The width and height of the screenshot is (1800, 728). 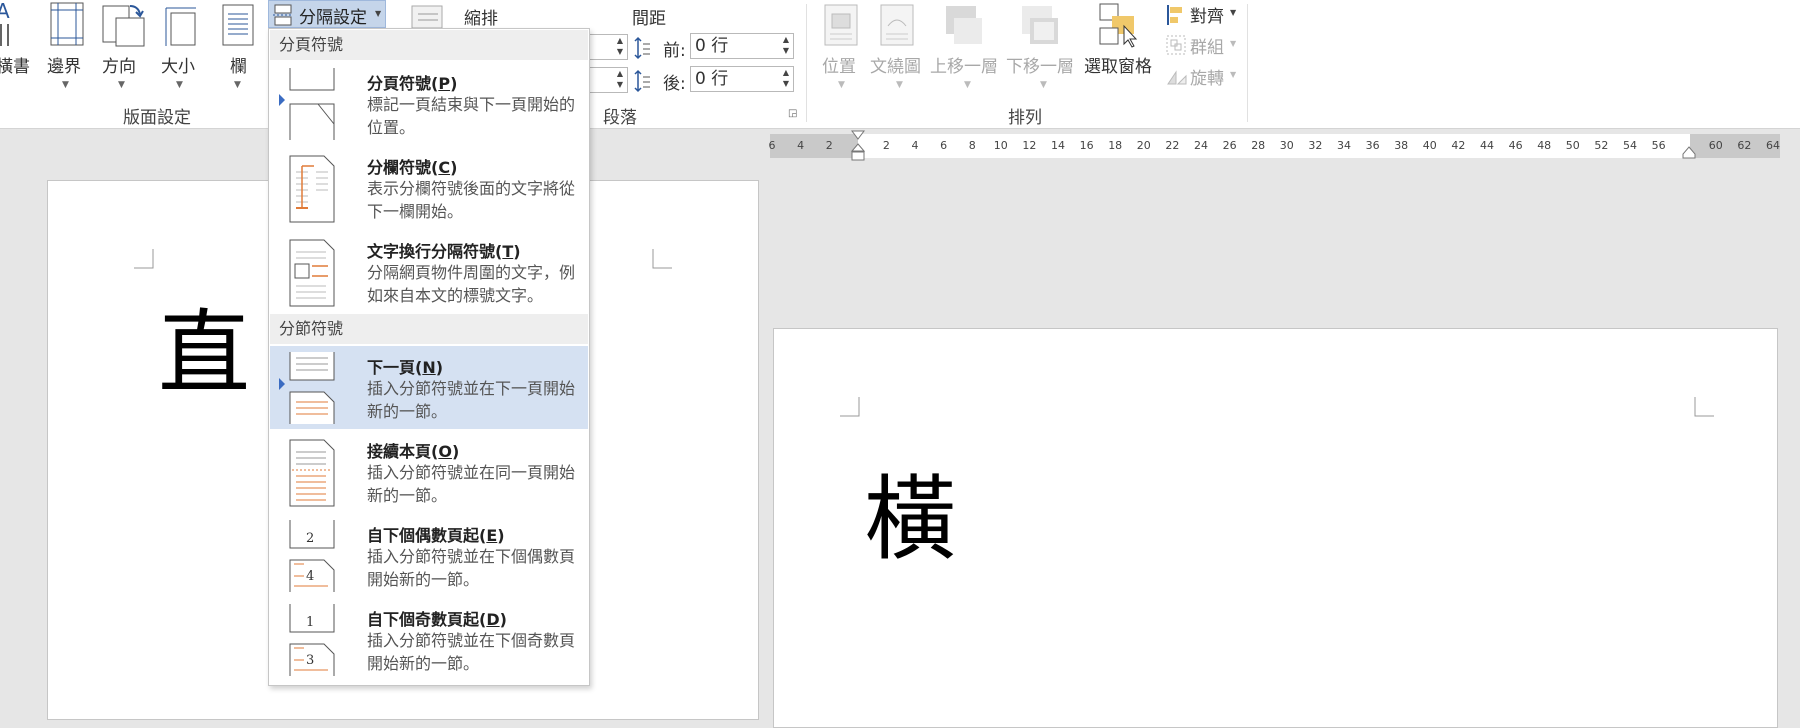 I want to click on rotate-icon, so click(x=1177, y=77).